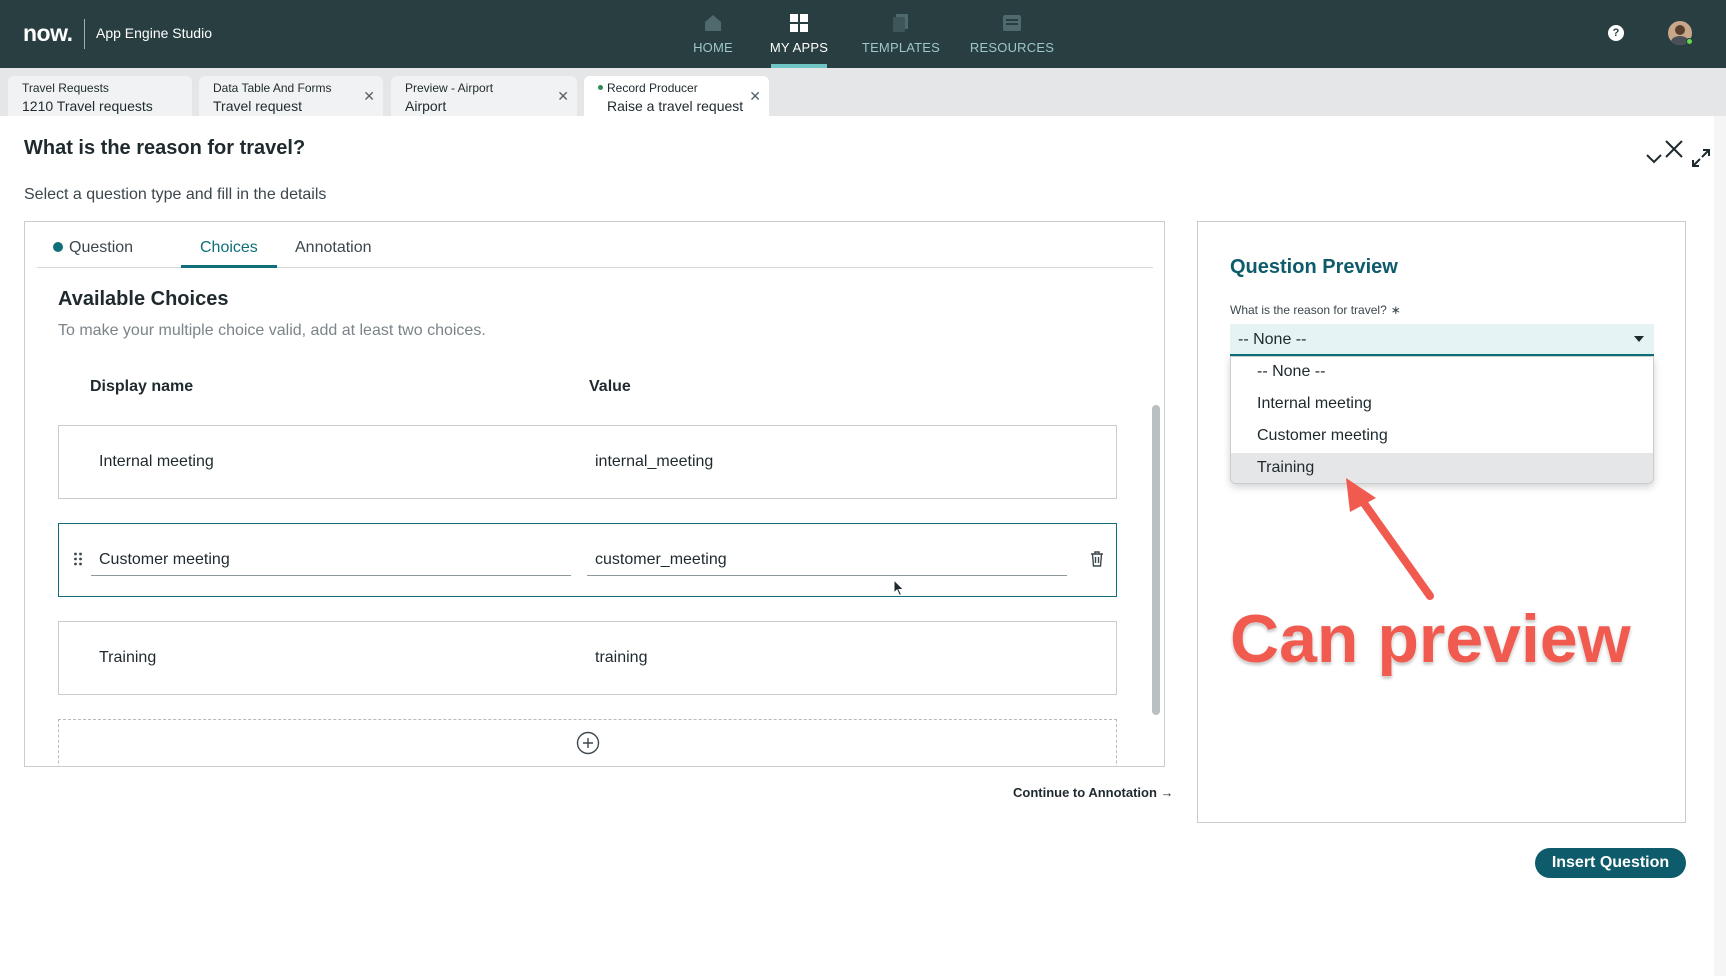 This screenshot has height=976, width=1726. Describe the element at coordinates (587, 560) in the screenshot. I see `choice-row-editing: Customer meeting customer_meeting` at that location.